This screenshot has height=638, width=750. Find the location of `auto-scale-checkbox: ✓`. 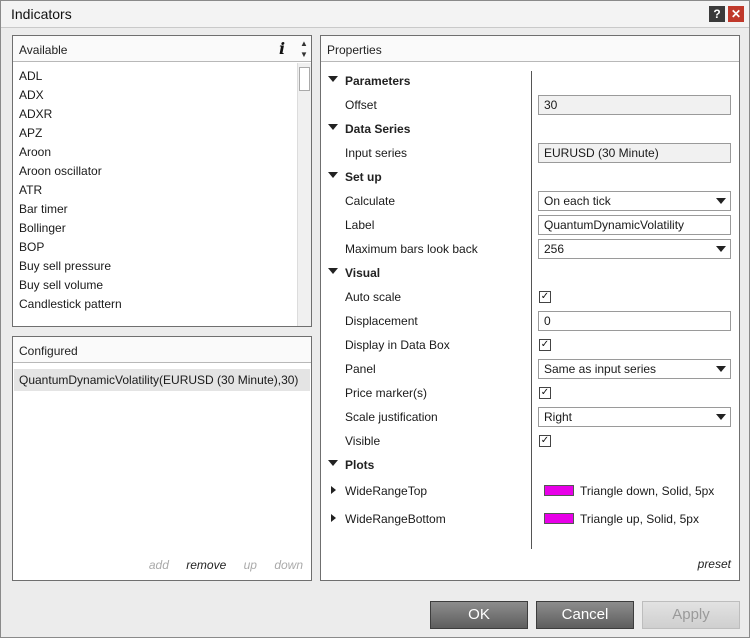

auto-scale-checkbox: ✓ is located at coordinates (545, 297).